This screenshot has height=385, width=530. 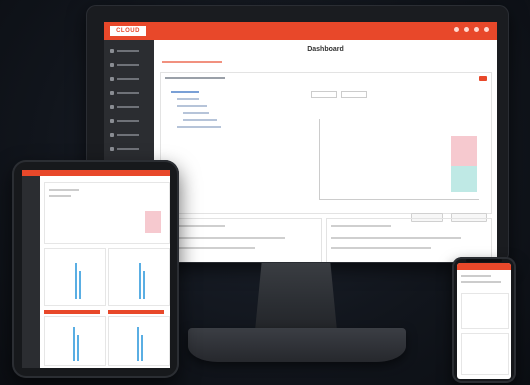 I want to click on breadcrumb, so click(x=192, y=62).